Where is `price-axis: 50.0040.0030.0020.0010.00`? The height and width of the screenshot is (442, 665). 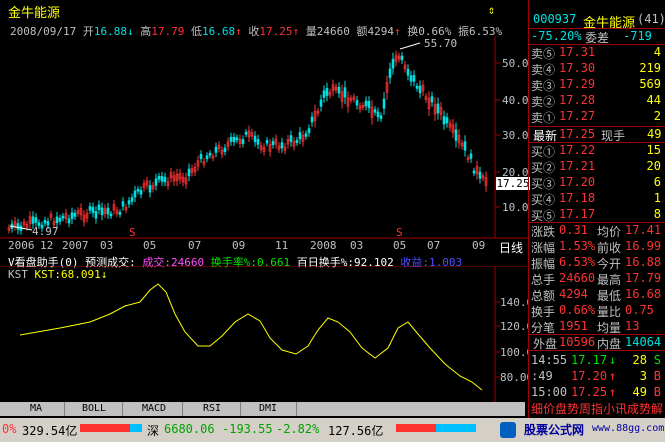 price-axis: 50.0040.0030.0020.0010.00 is located at coordinates (511, 135).